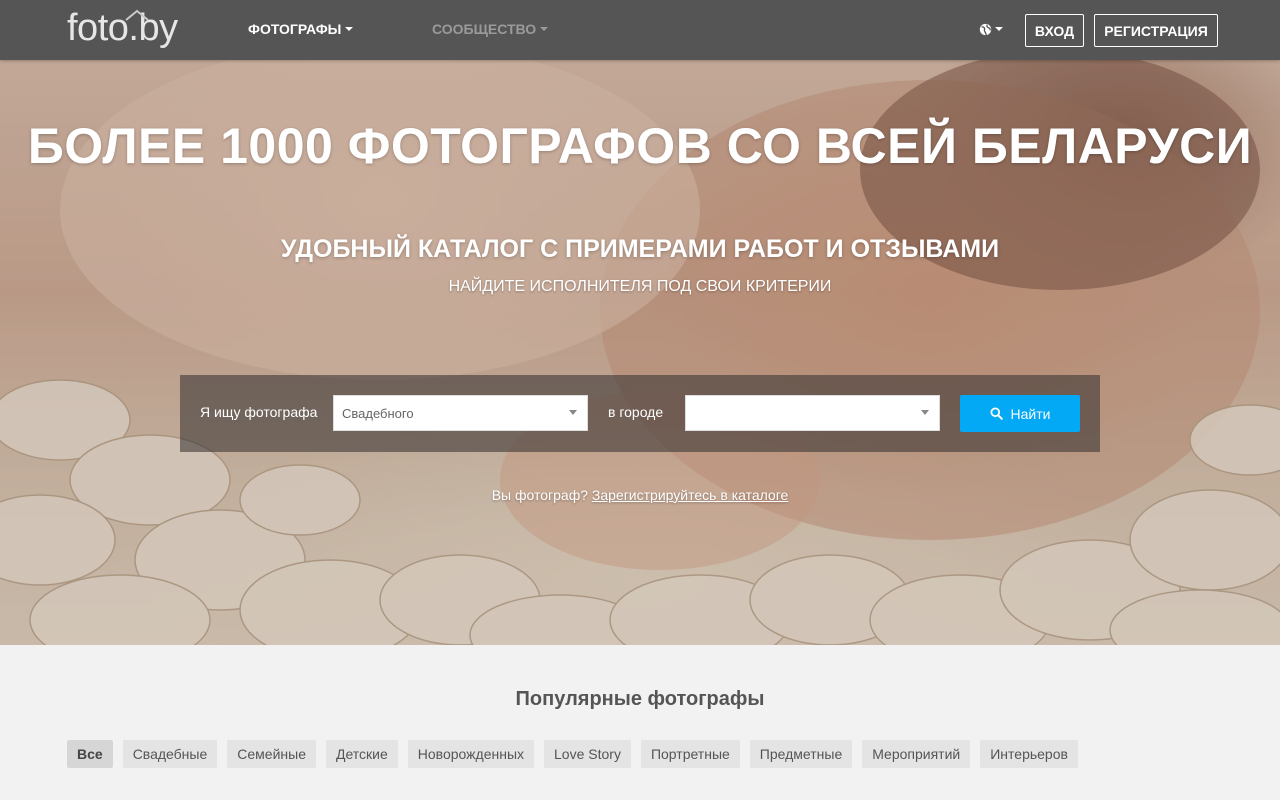 This screenshot has height=800, width=1280. What do you see at coordinates (90, 754) in the screenshot?
I see `filter-all: Все` at bounding box center [90, 754].